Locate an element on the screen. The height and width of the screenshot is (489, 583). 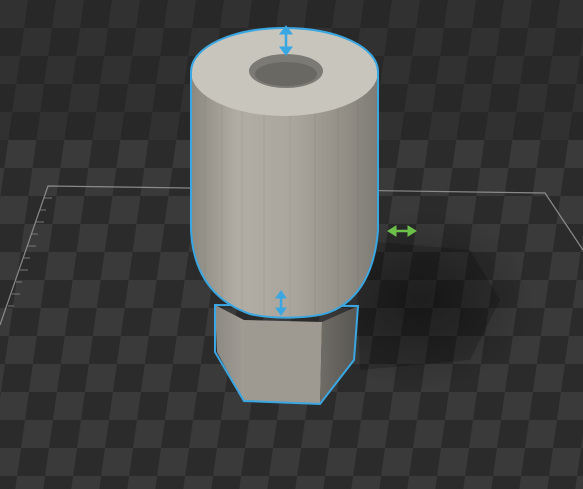
cylinder-hole-inner is located at coordinates (286, 74).